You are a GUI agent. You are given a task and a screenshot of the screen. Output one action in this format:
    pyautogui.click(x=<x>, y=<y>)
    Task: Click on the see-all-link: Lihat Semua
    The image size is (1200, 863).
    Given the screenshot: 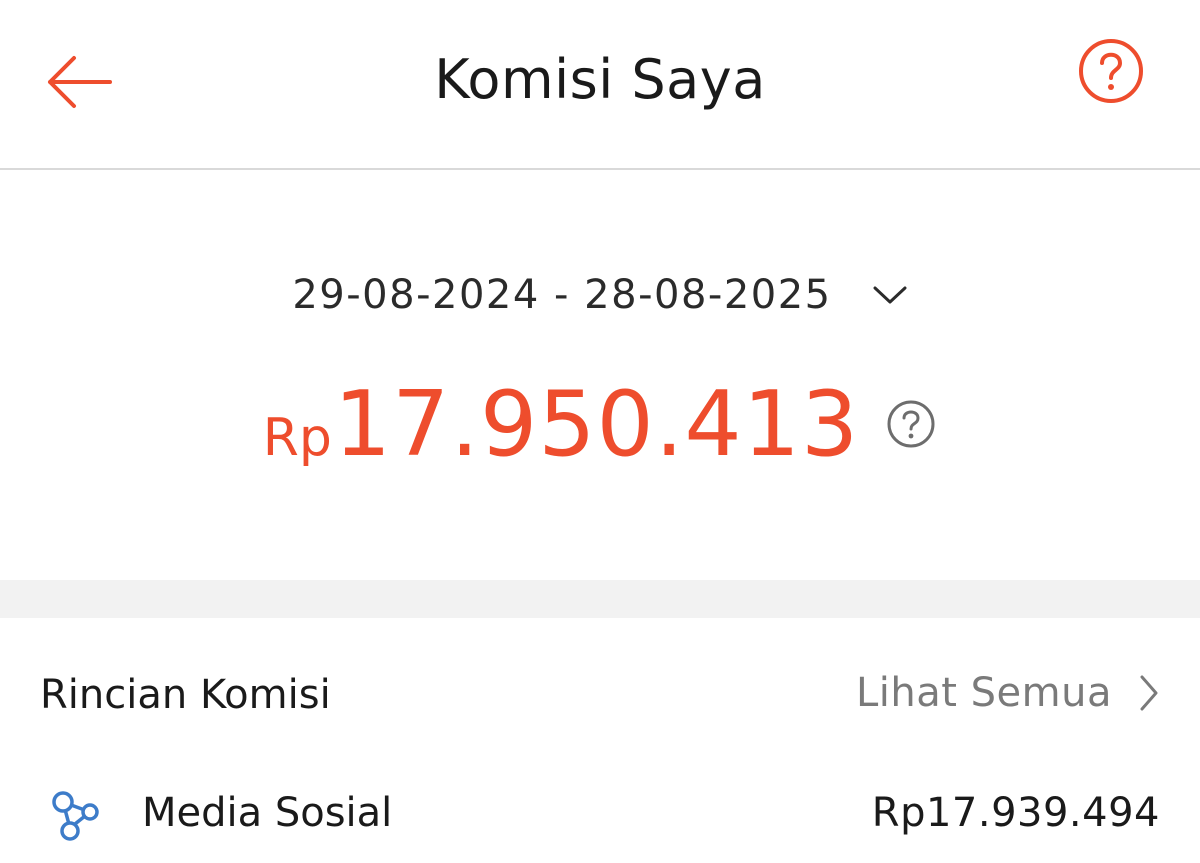 What is the action you would take?
    pyautogui.click(x=1008, y=693)
    